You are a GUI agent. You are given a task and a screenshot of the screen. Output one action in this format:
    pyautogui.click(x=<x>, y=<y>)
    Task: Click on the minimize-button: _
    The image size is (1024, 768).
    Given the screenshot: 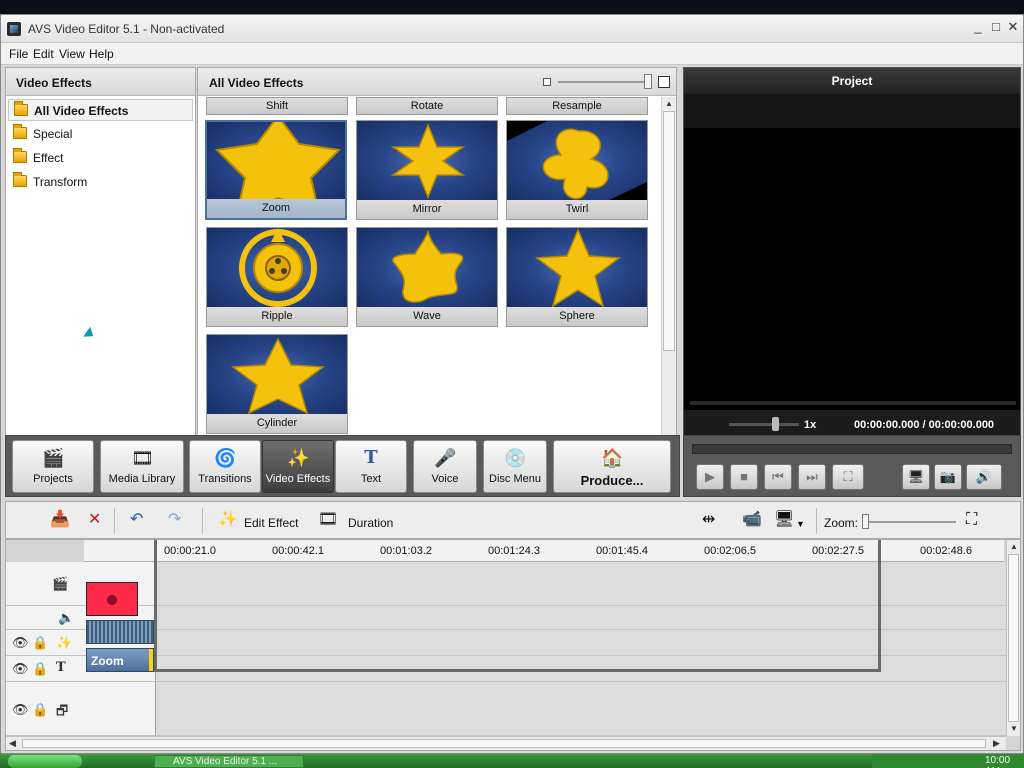 What is the action you would take?
    pyautogui.click(x=978, y=27)
    